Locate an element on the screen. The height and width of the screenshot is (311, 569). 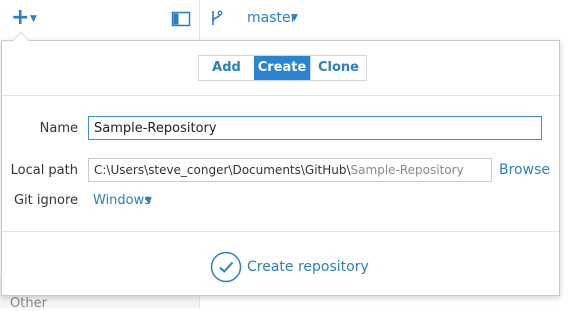
git-ignore-dropdown: Windows is located at coordinates (122, 200).